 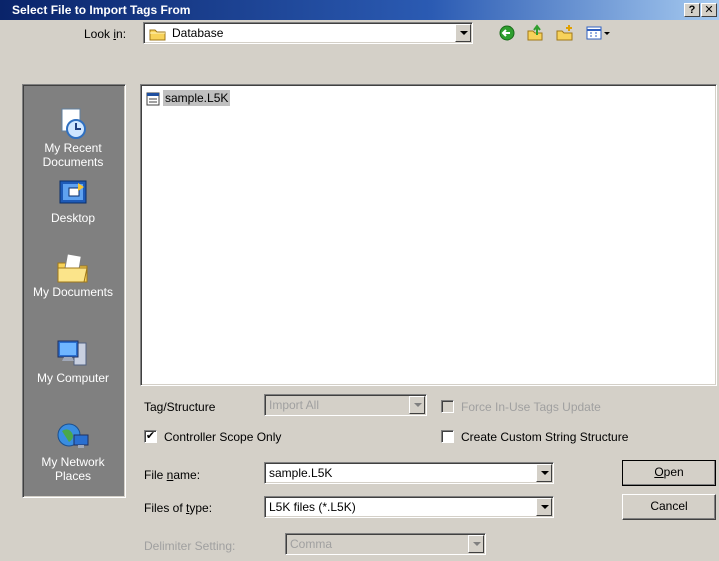 I want to click on open-button: Open, so click(x=669, y=473).